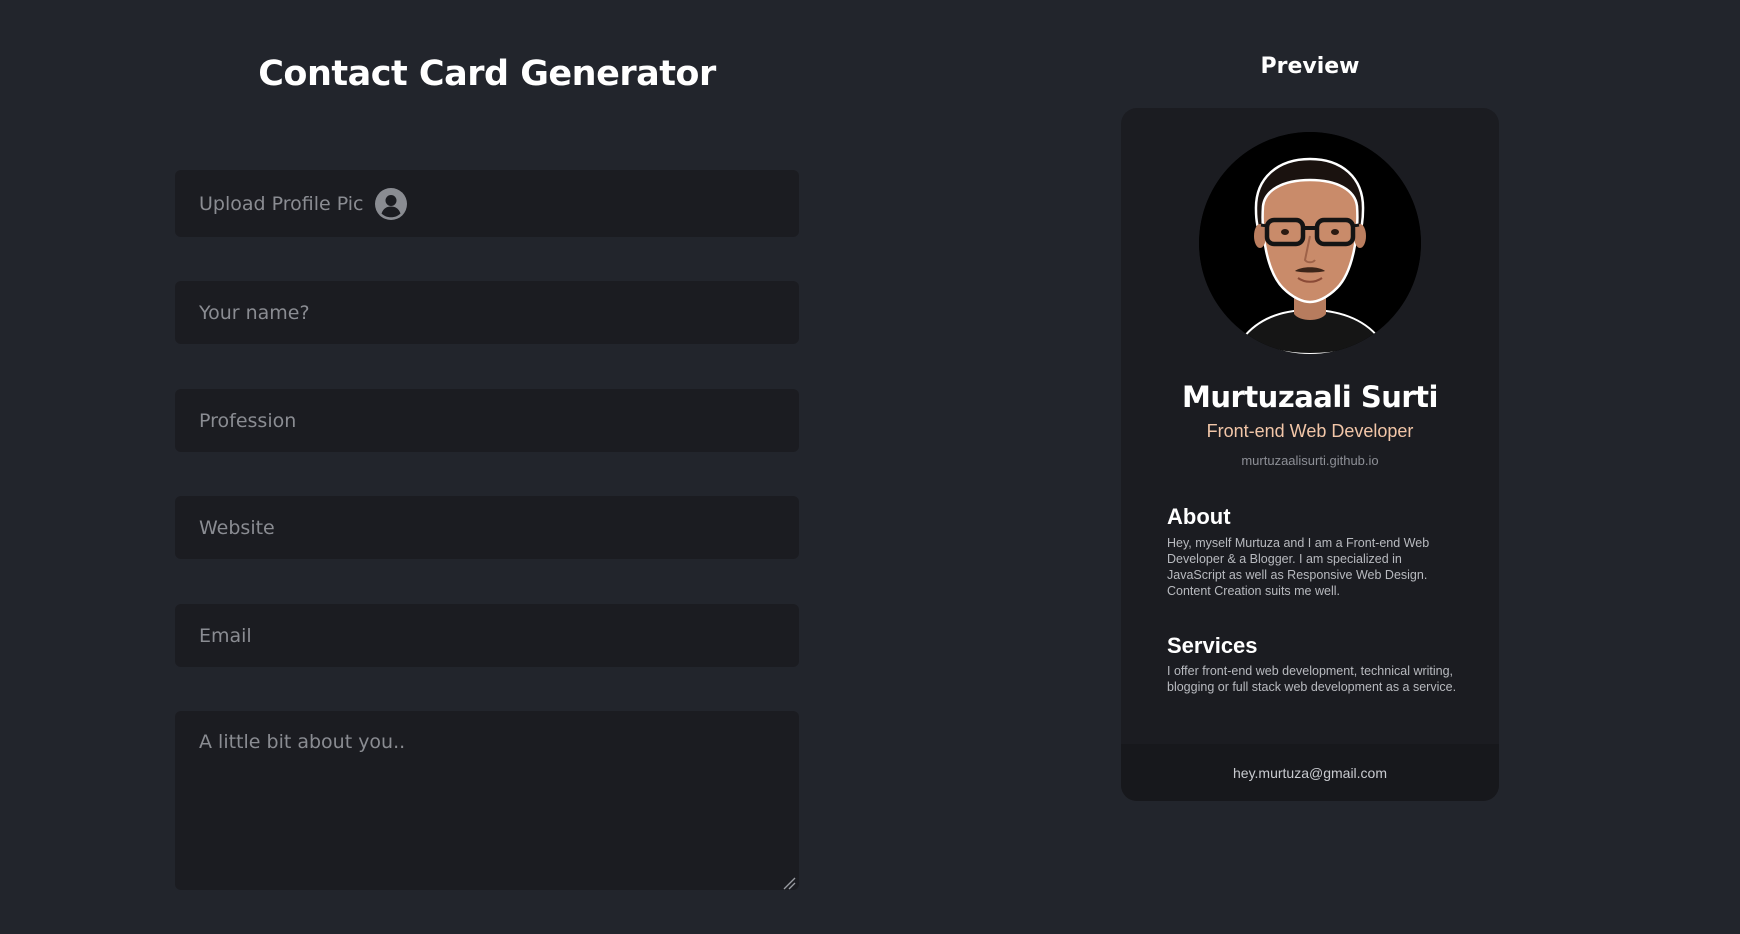  What do you see at coordinates (1310, 460) in the screenshot?
I see `card-website-link: murtuzaalisurti.github.io` at bounding box center [1310, 460].